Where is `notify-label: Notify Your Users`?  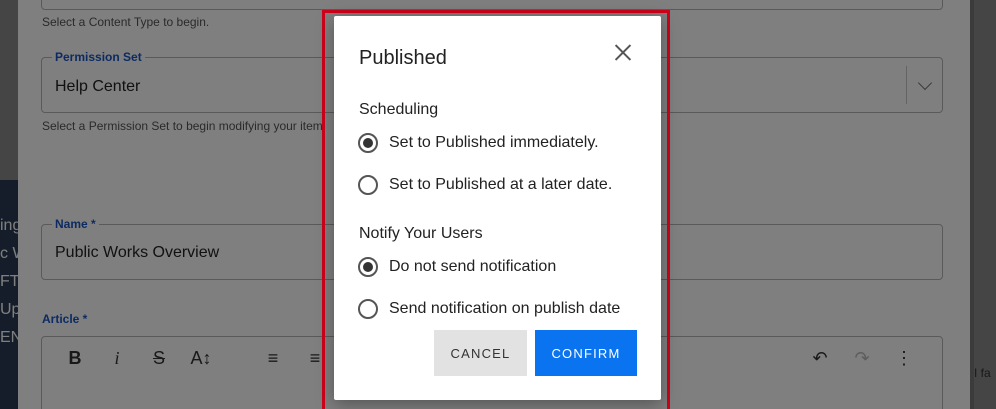
notify-label: Notify Your Users is located at coordinates (421, 233).